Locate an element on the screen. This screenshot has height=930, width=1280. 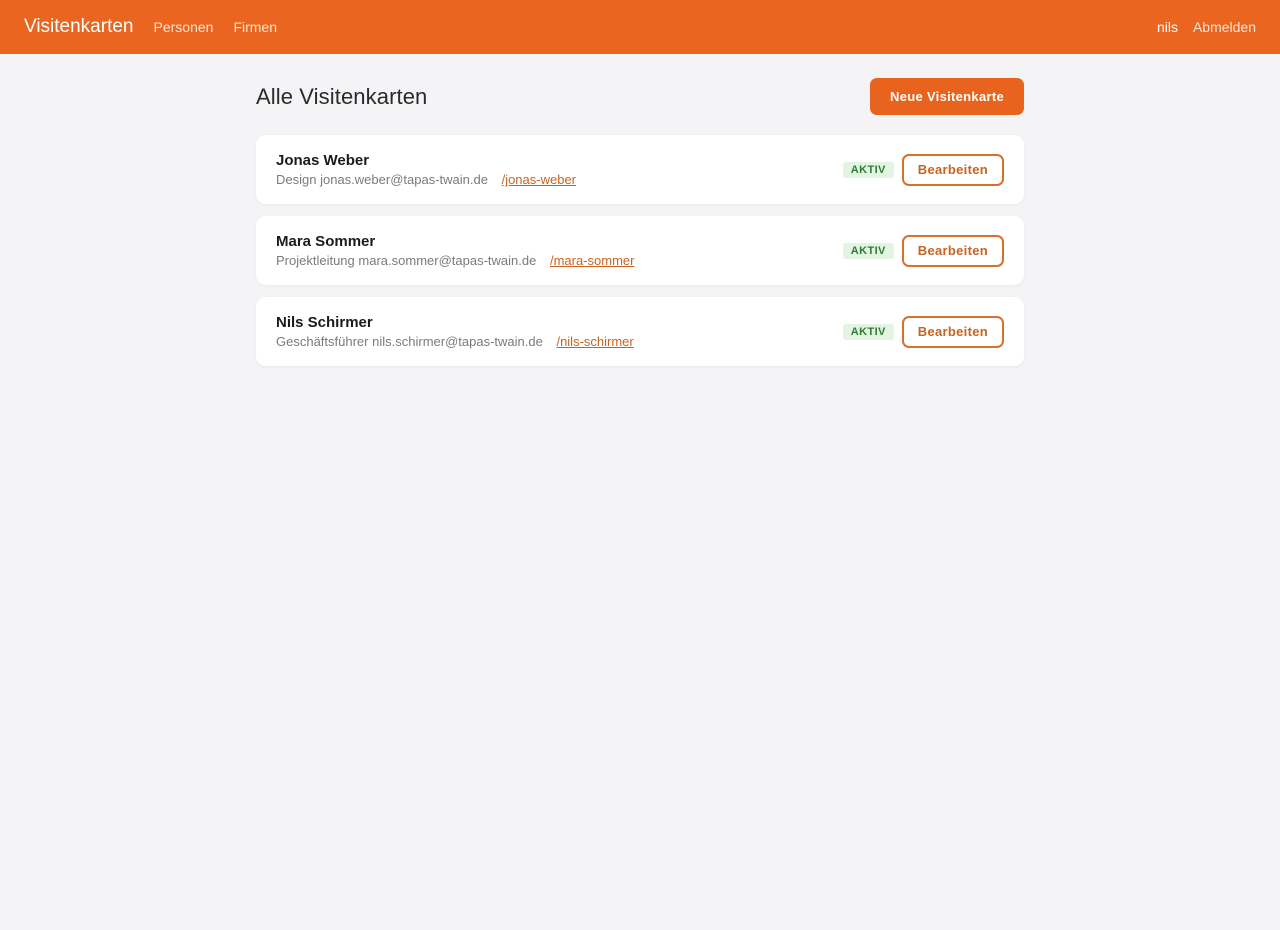
card-role: Geschäftsführer is located at coordinates (322, 341).